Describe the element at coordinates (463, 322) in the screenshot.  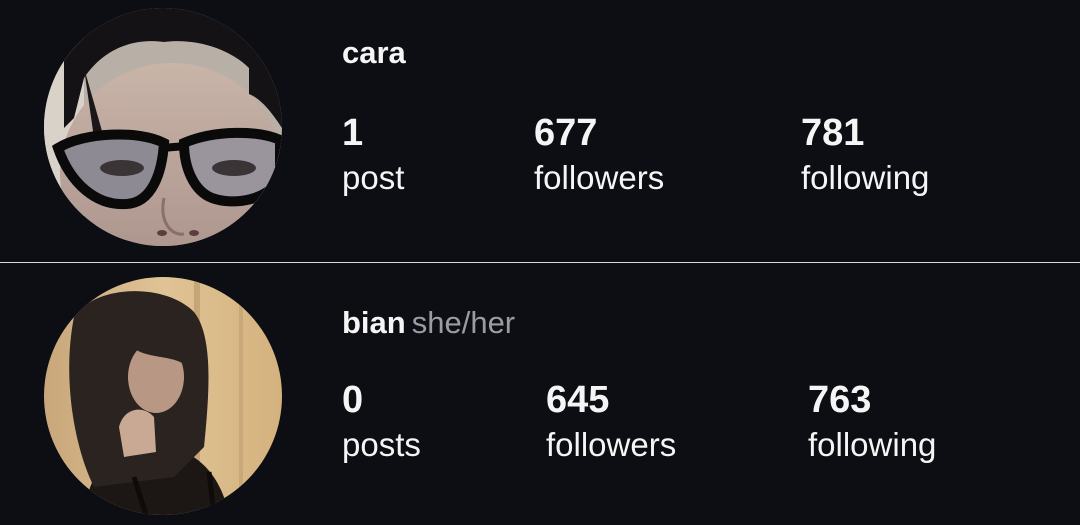
I see `pronouns: she/her` at that location.